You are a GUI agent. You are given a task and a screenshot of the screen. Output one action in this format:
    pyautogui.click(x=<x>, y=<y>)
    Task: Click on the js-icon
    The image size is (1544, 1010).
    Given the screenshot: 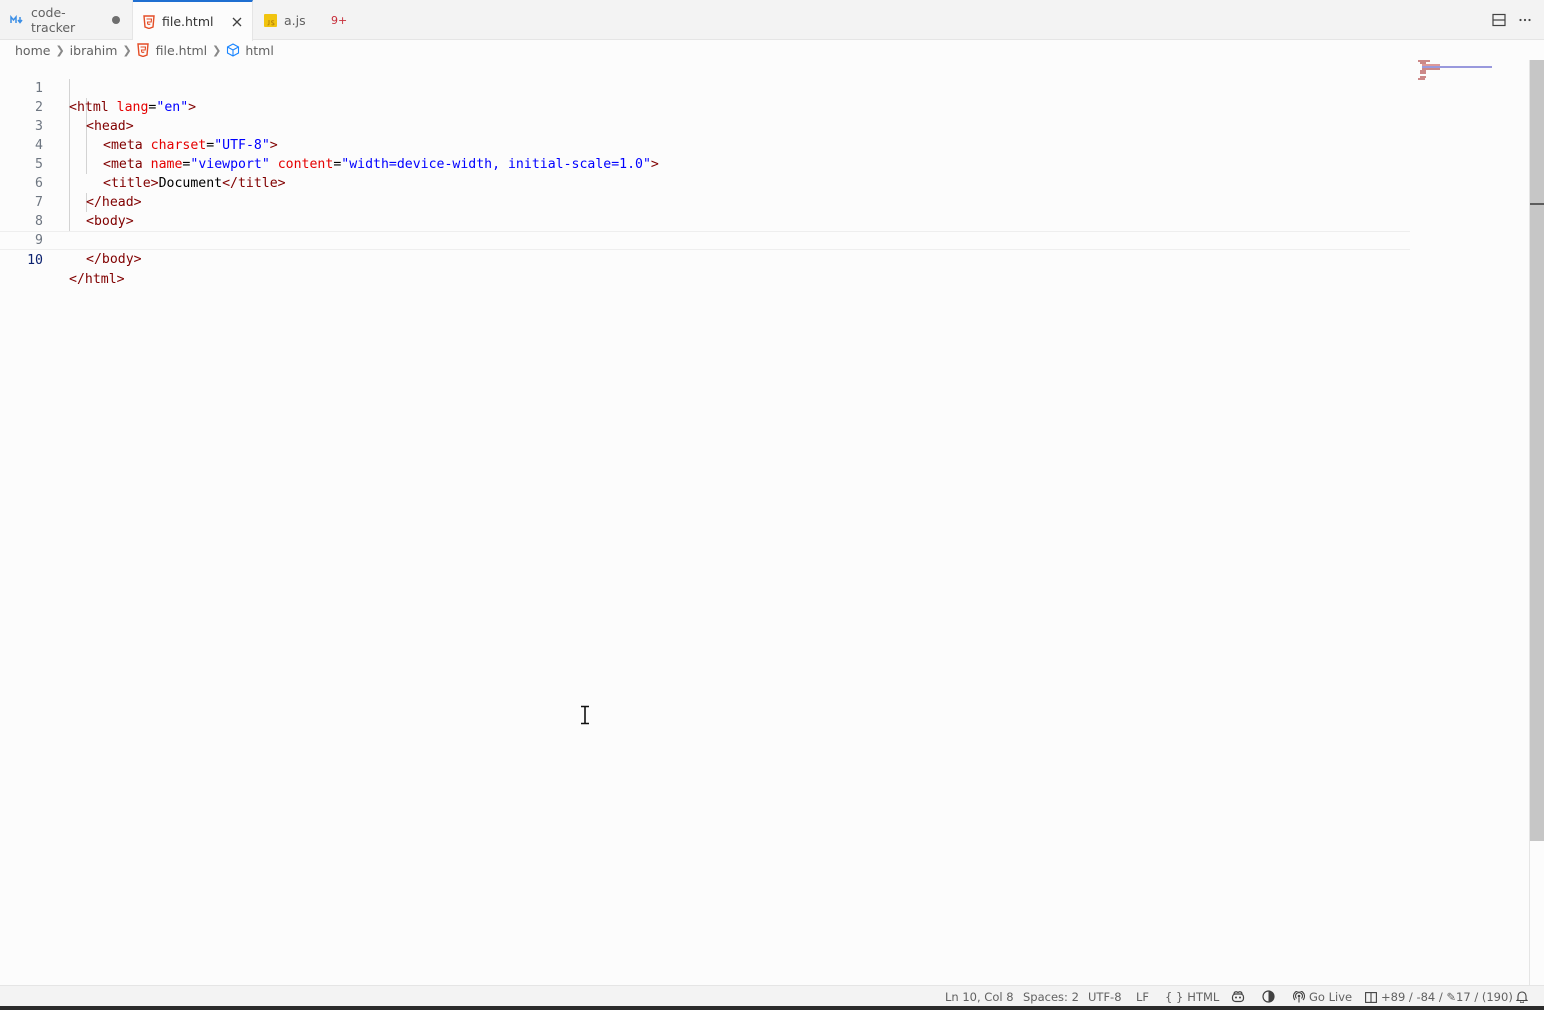 What is the action you would take?
    pyautogui.click(x=270, y=20)
    